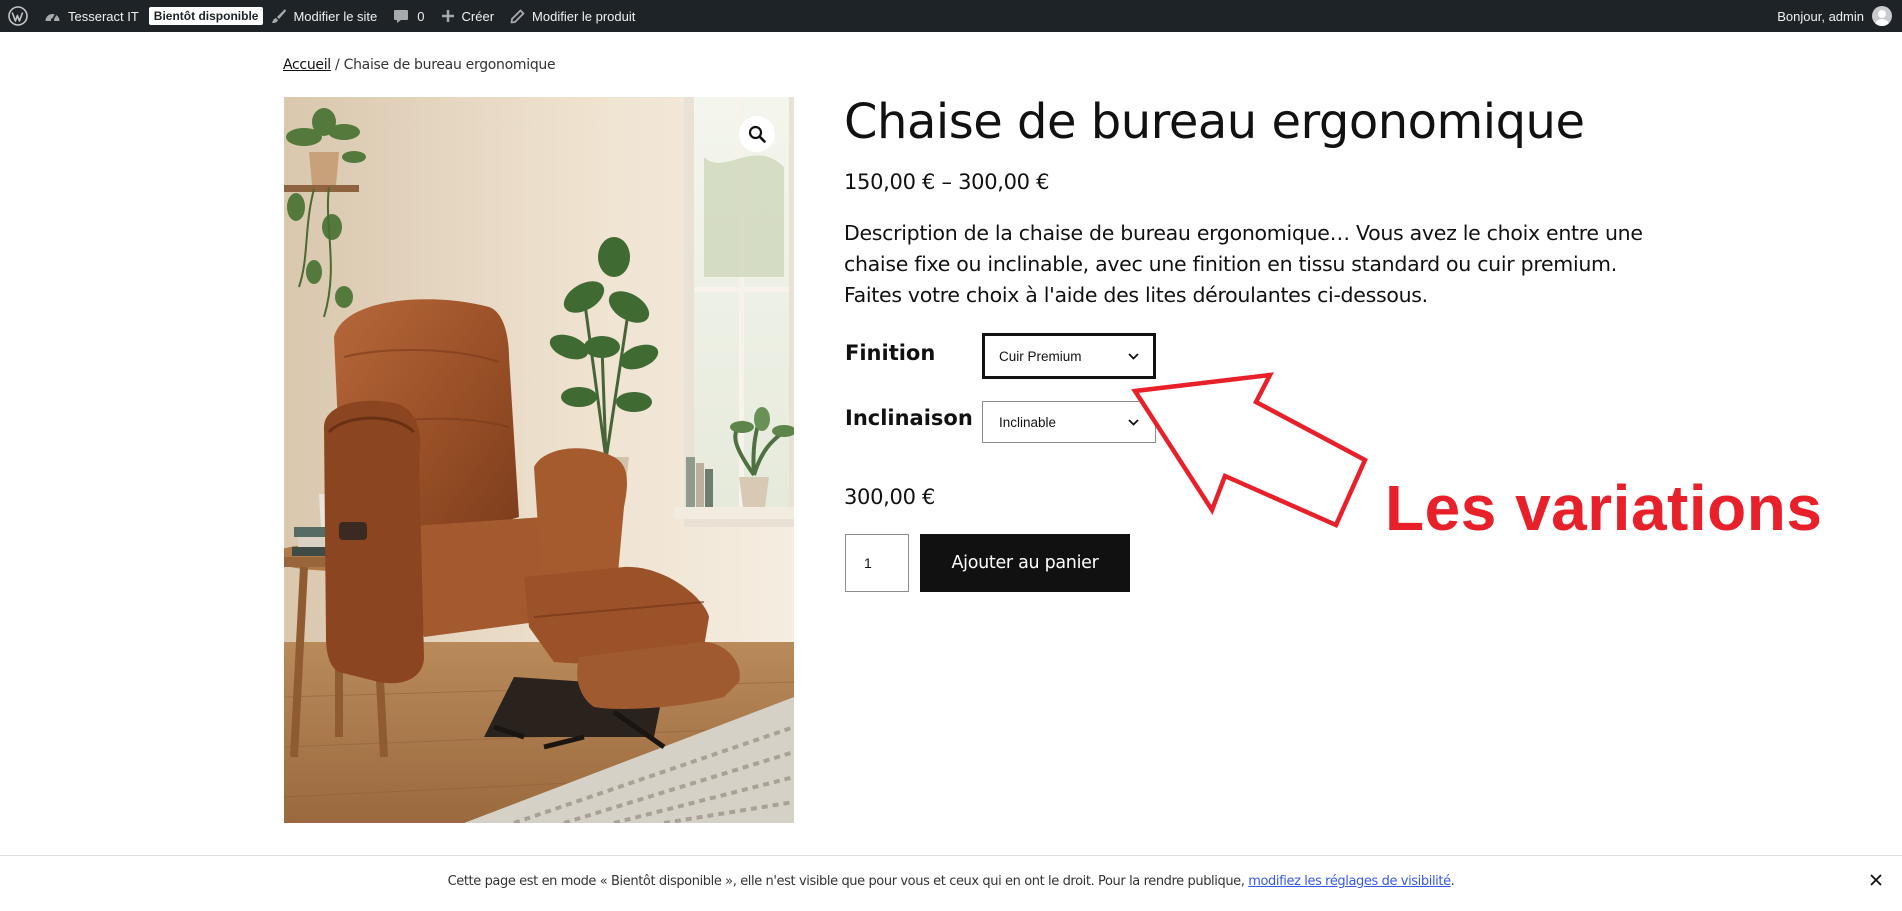  What do you see at coordinates (478, 16) in the screenshot?
I see `create-label: Créer` at bounding box center [478, 16].